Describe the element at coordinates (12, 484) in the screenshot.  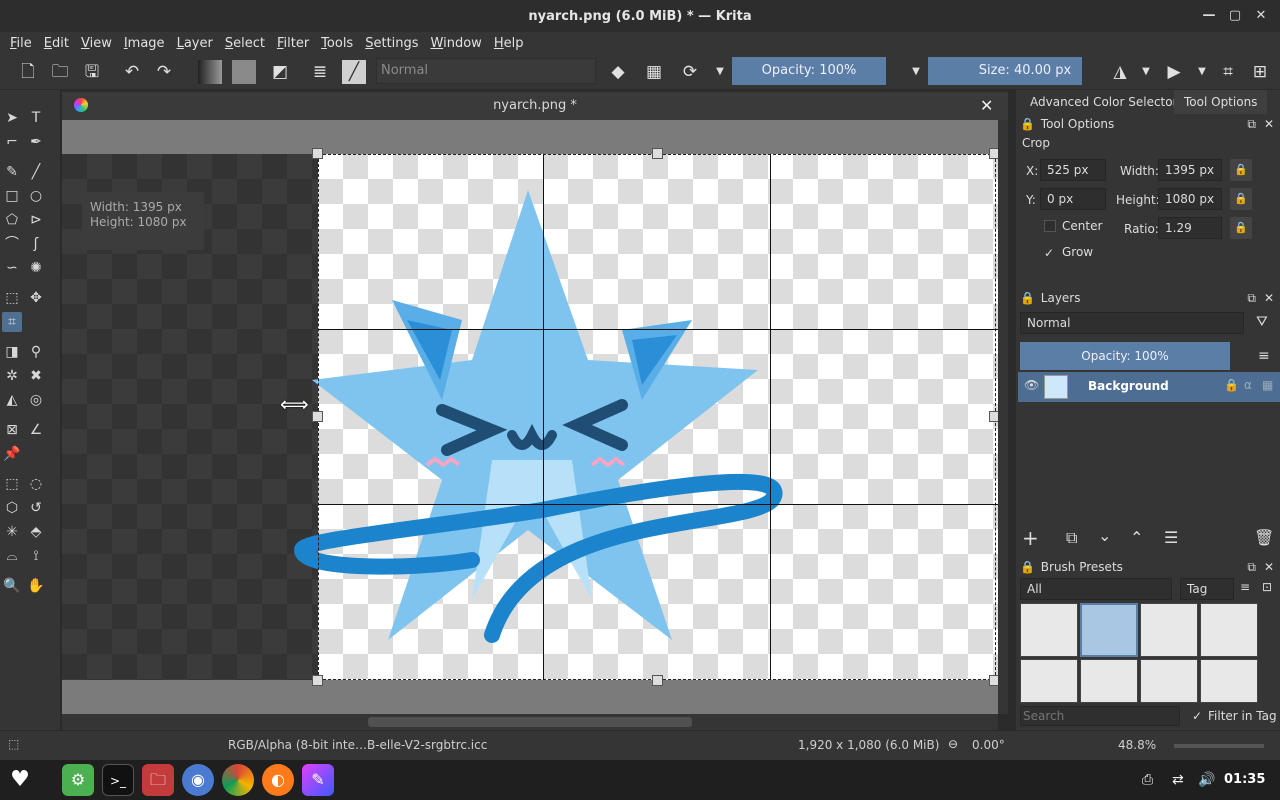
I see `rect-select-tool-icon: ⬚` at that location.